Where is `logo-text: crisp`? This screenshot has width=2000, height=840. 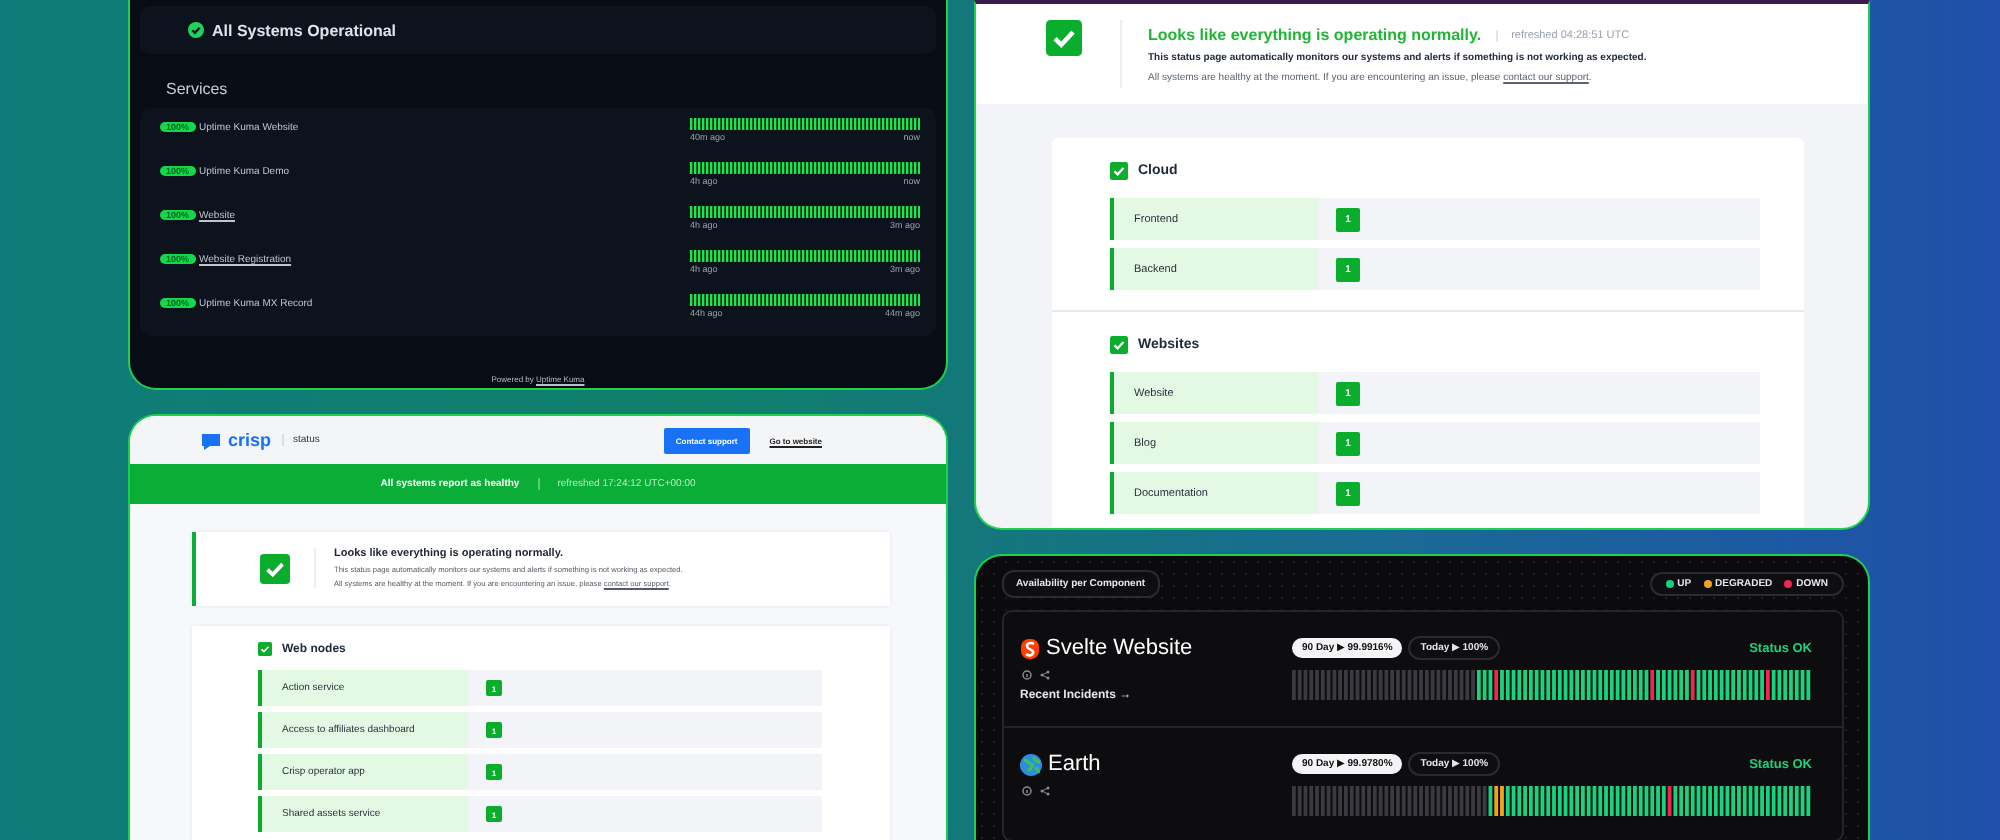 logo-text: crisp is located at coordinates (250, 440).